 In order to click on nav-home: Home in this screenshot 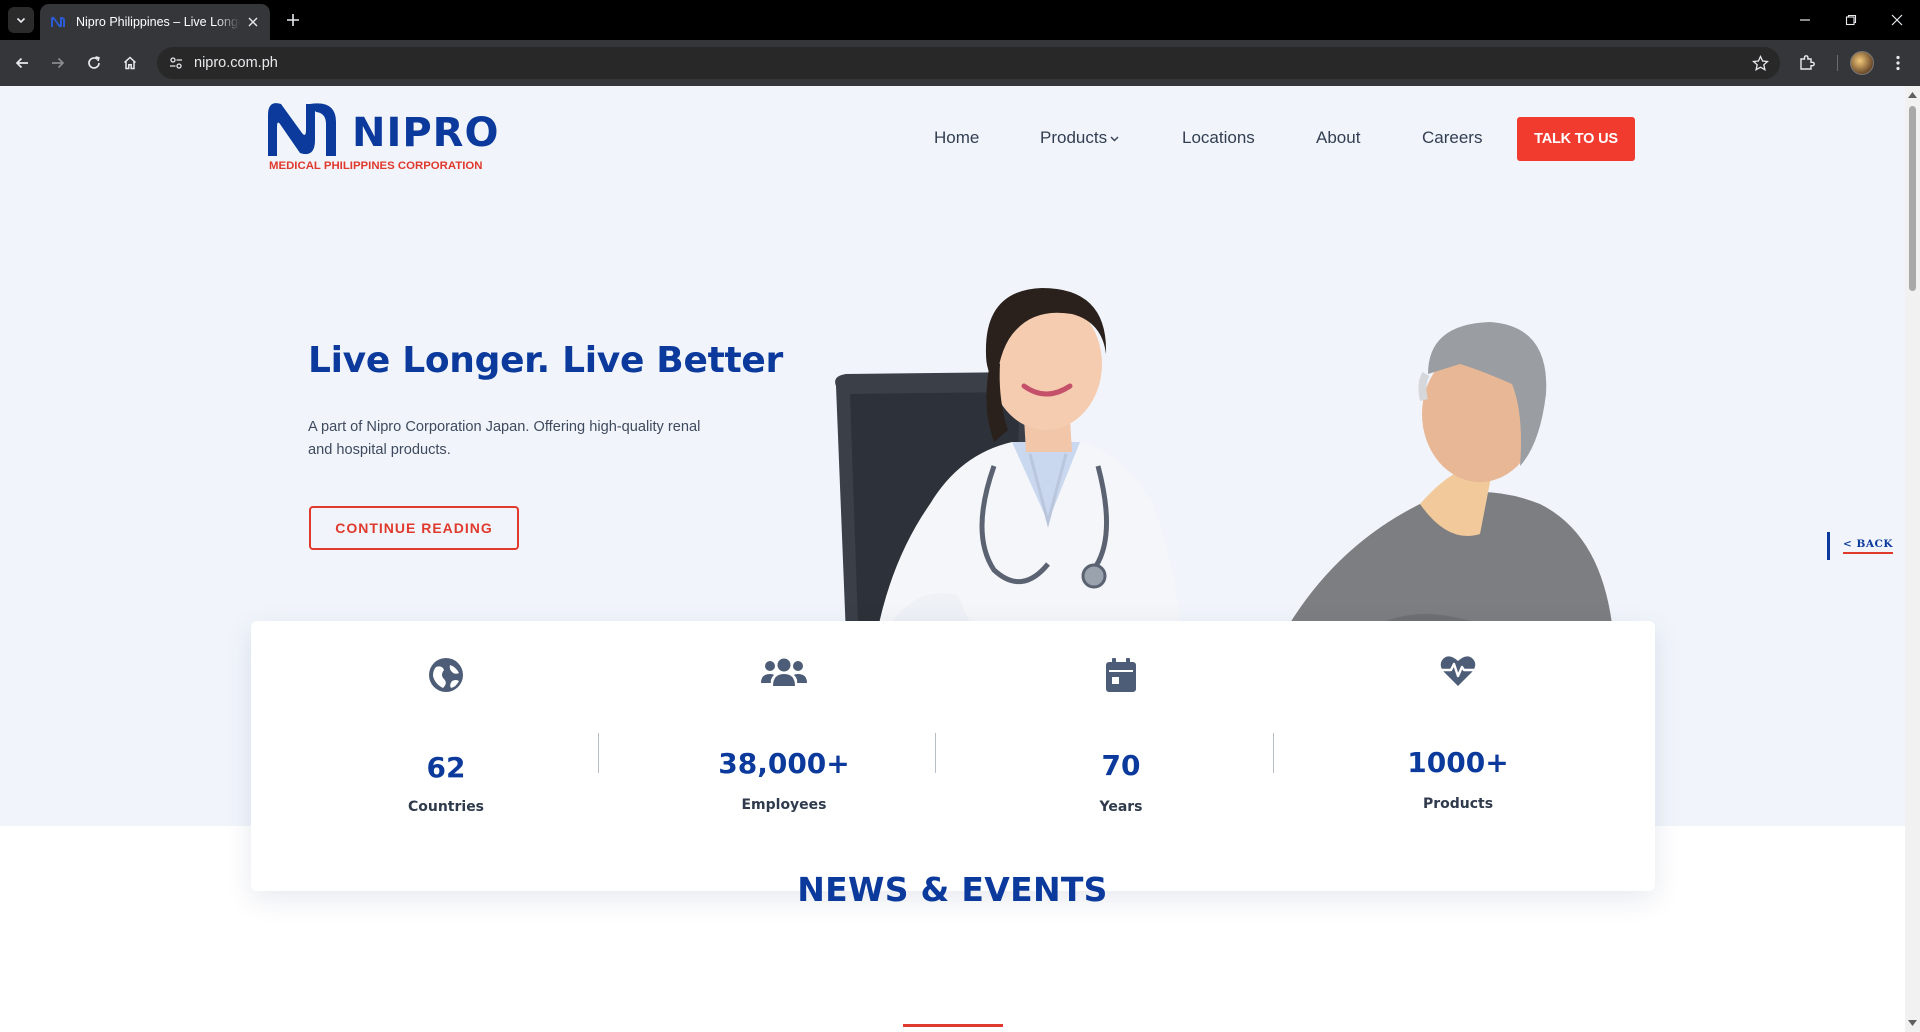, I will do `click(956, 138)`.